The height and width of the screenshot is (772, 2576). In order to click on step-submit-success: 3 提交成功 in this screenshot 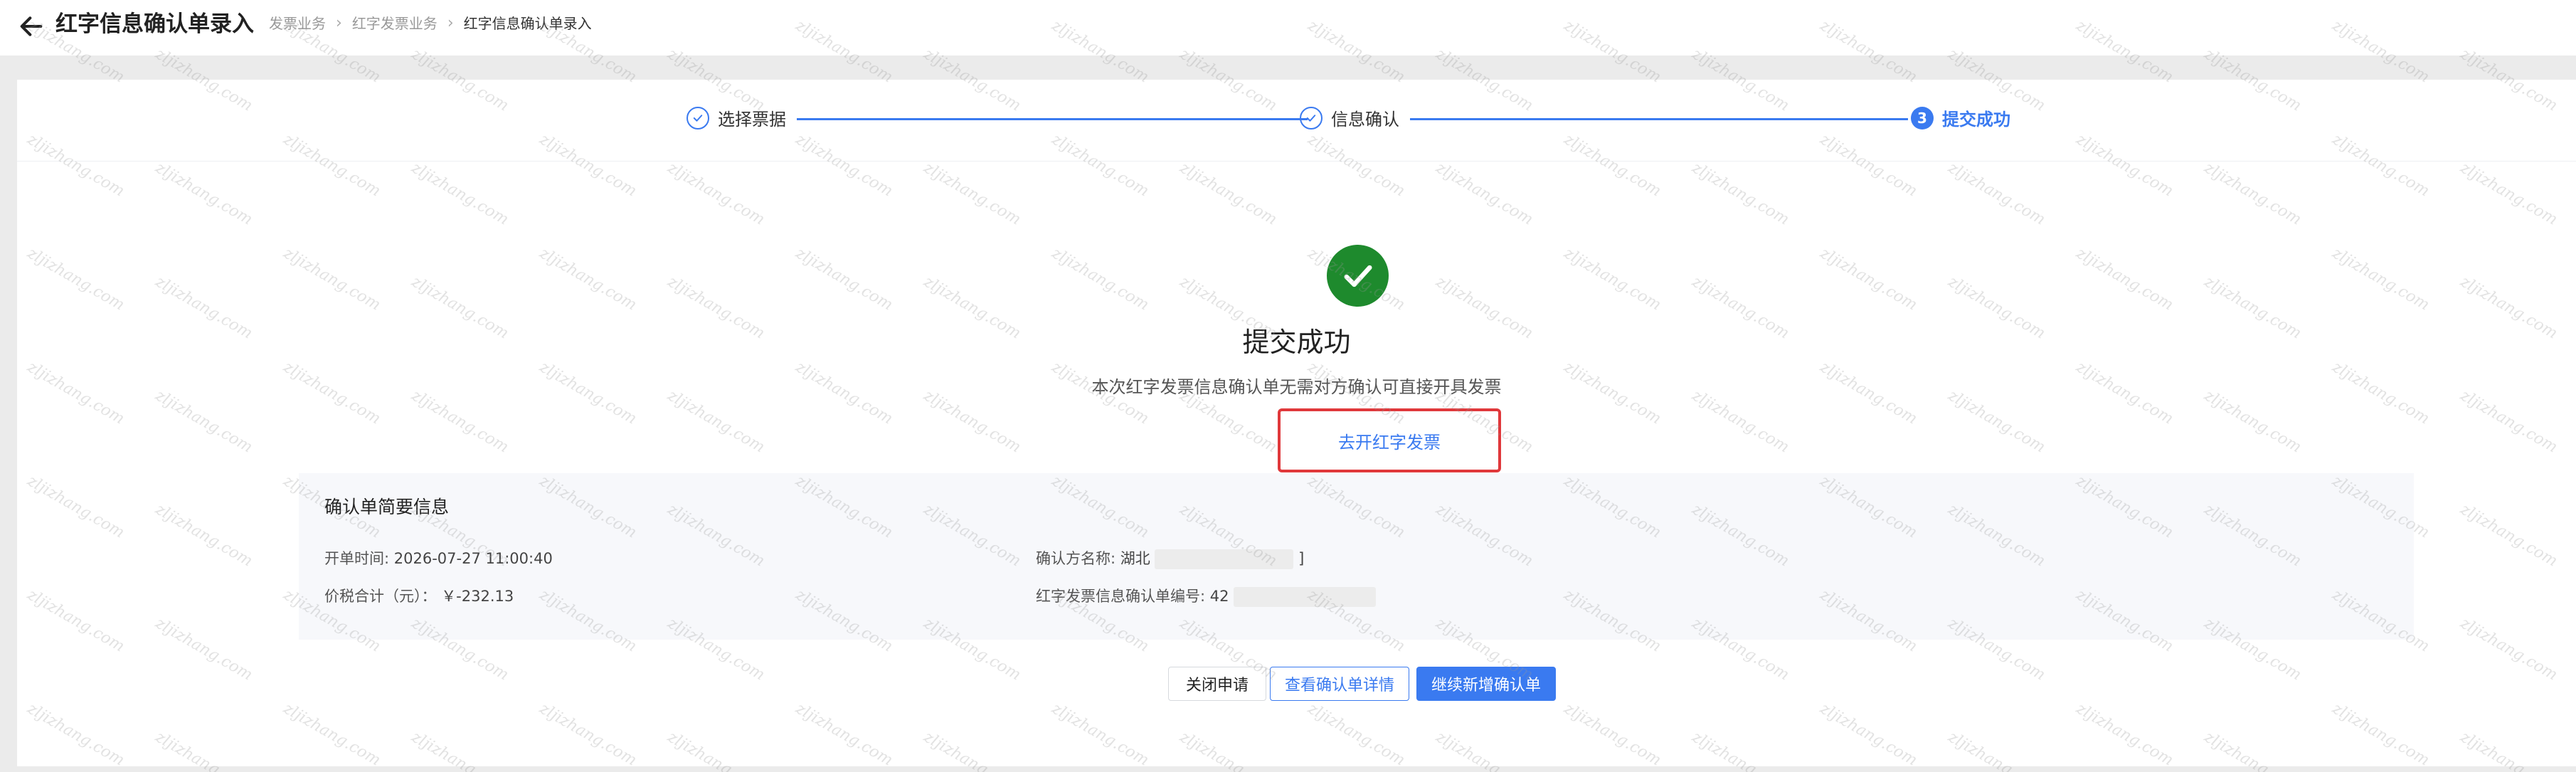, I will do `click(1960, 117)`.